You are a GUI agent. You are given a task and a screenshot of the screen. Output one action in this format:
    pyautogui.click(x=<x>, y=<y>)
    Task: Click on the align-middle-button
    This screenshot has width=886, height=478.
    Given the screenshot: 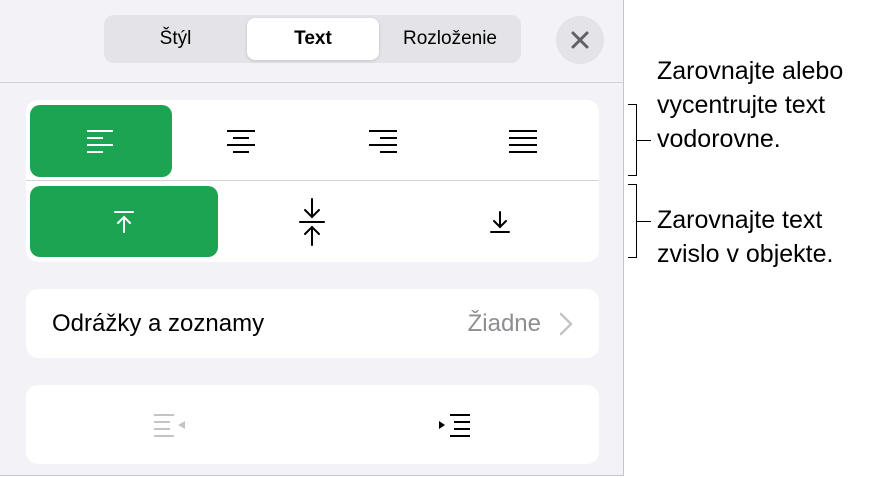 What is the action you would take?
    pyautogui.click(x=312, y=221)
    